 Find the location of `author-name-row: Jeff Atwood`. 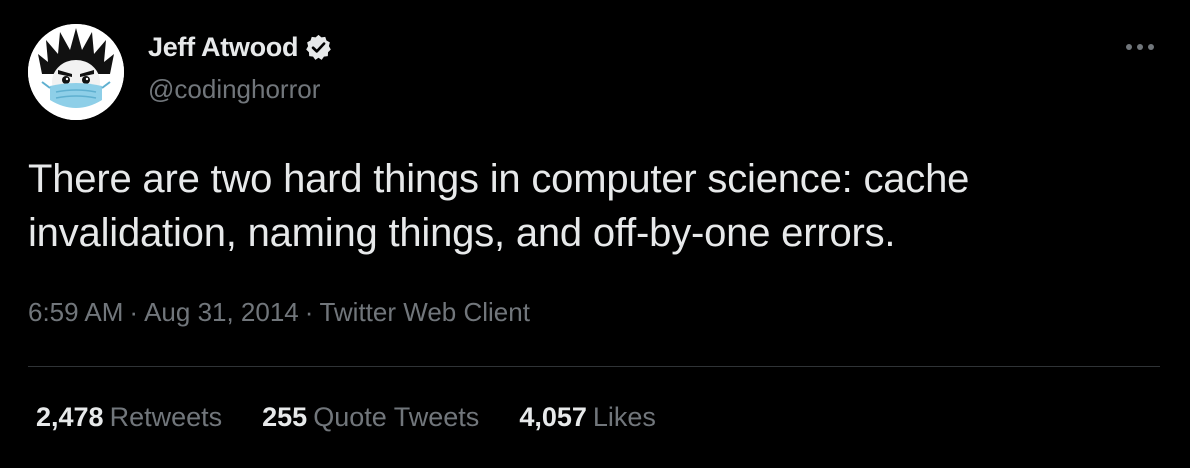

author-name-row: Jeff Atwood is located at coordinates (240, 47).